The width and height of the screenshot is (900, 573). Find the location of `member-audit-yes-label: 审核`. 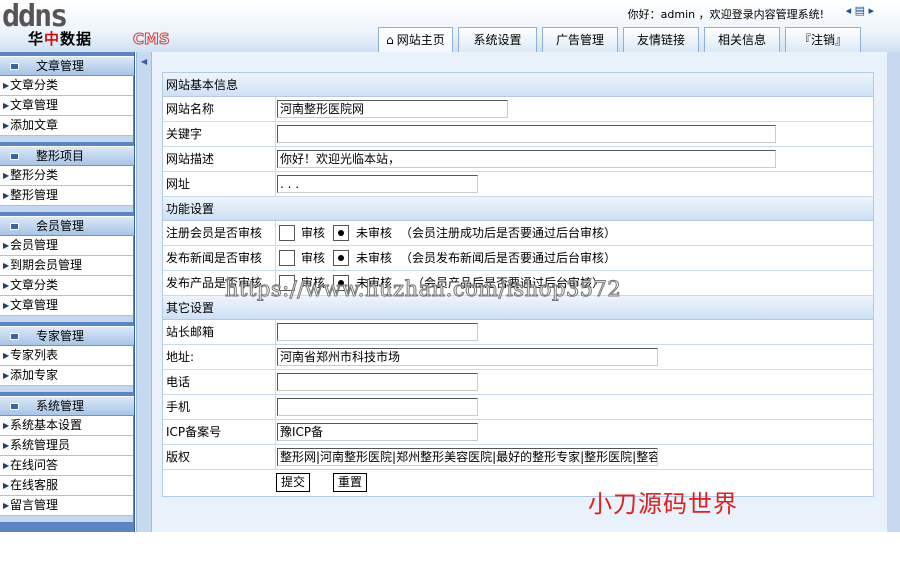

member-audit-yes-label: 审核 is located at coordinates (313, 233).